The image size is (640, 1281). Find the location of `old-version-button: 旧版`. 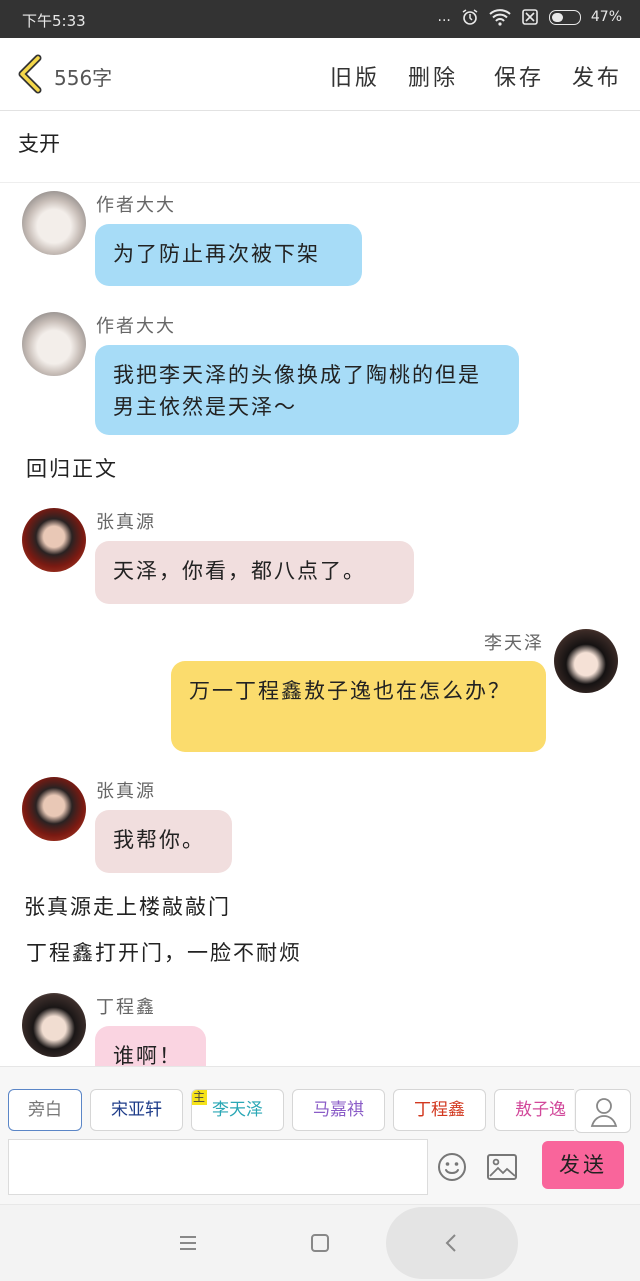

old-version-button: 旧版 is located at coordinates (355, 76).